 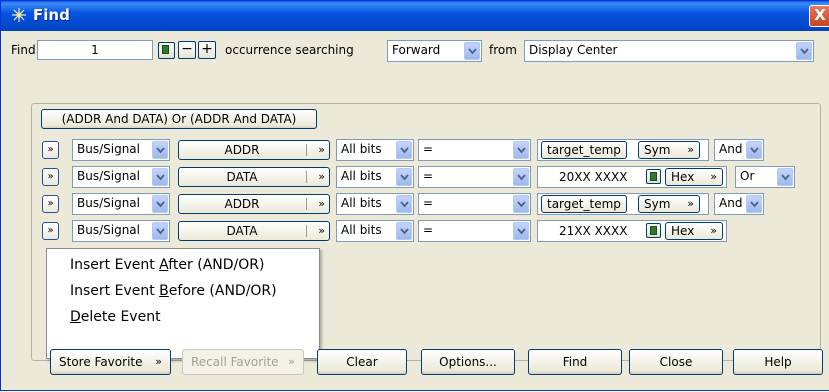 I want to click on logic-value: And, so click(x=731, y=203).